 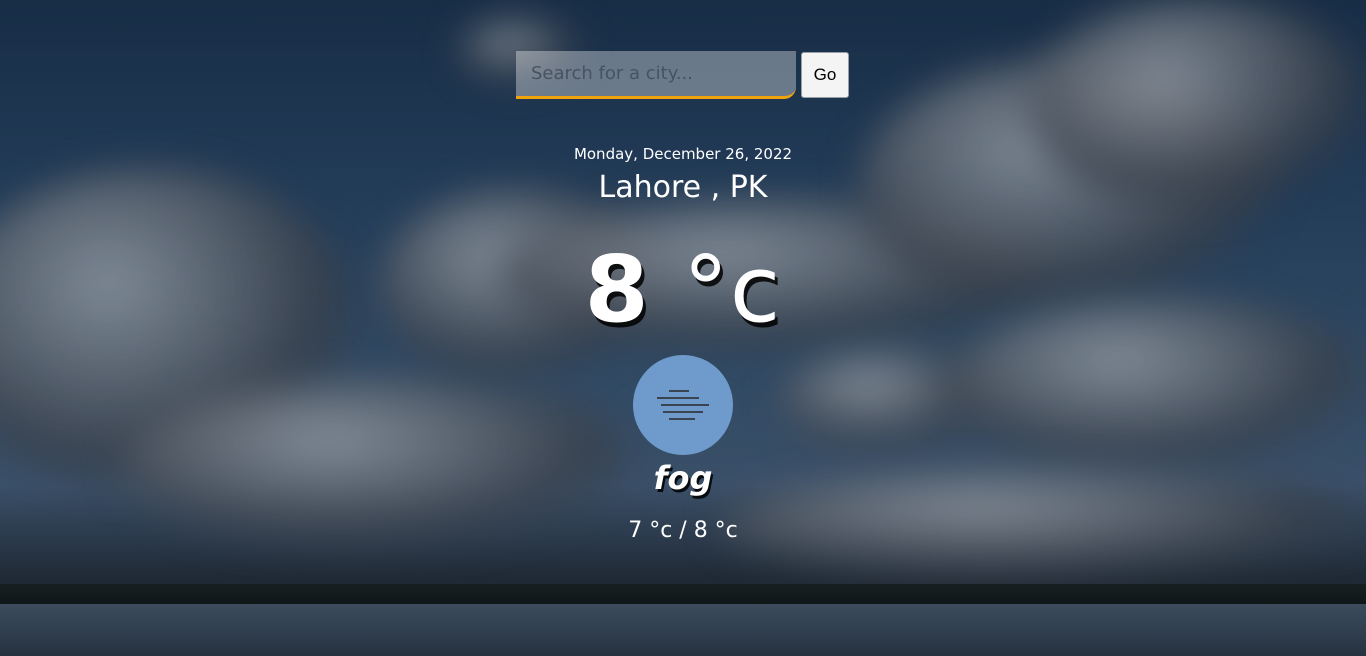 I want to click on min-max-temperature: 7 °c / 8 °c, so click(x=683, y=530).